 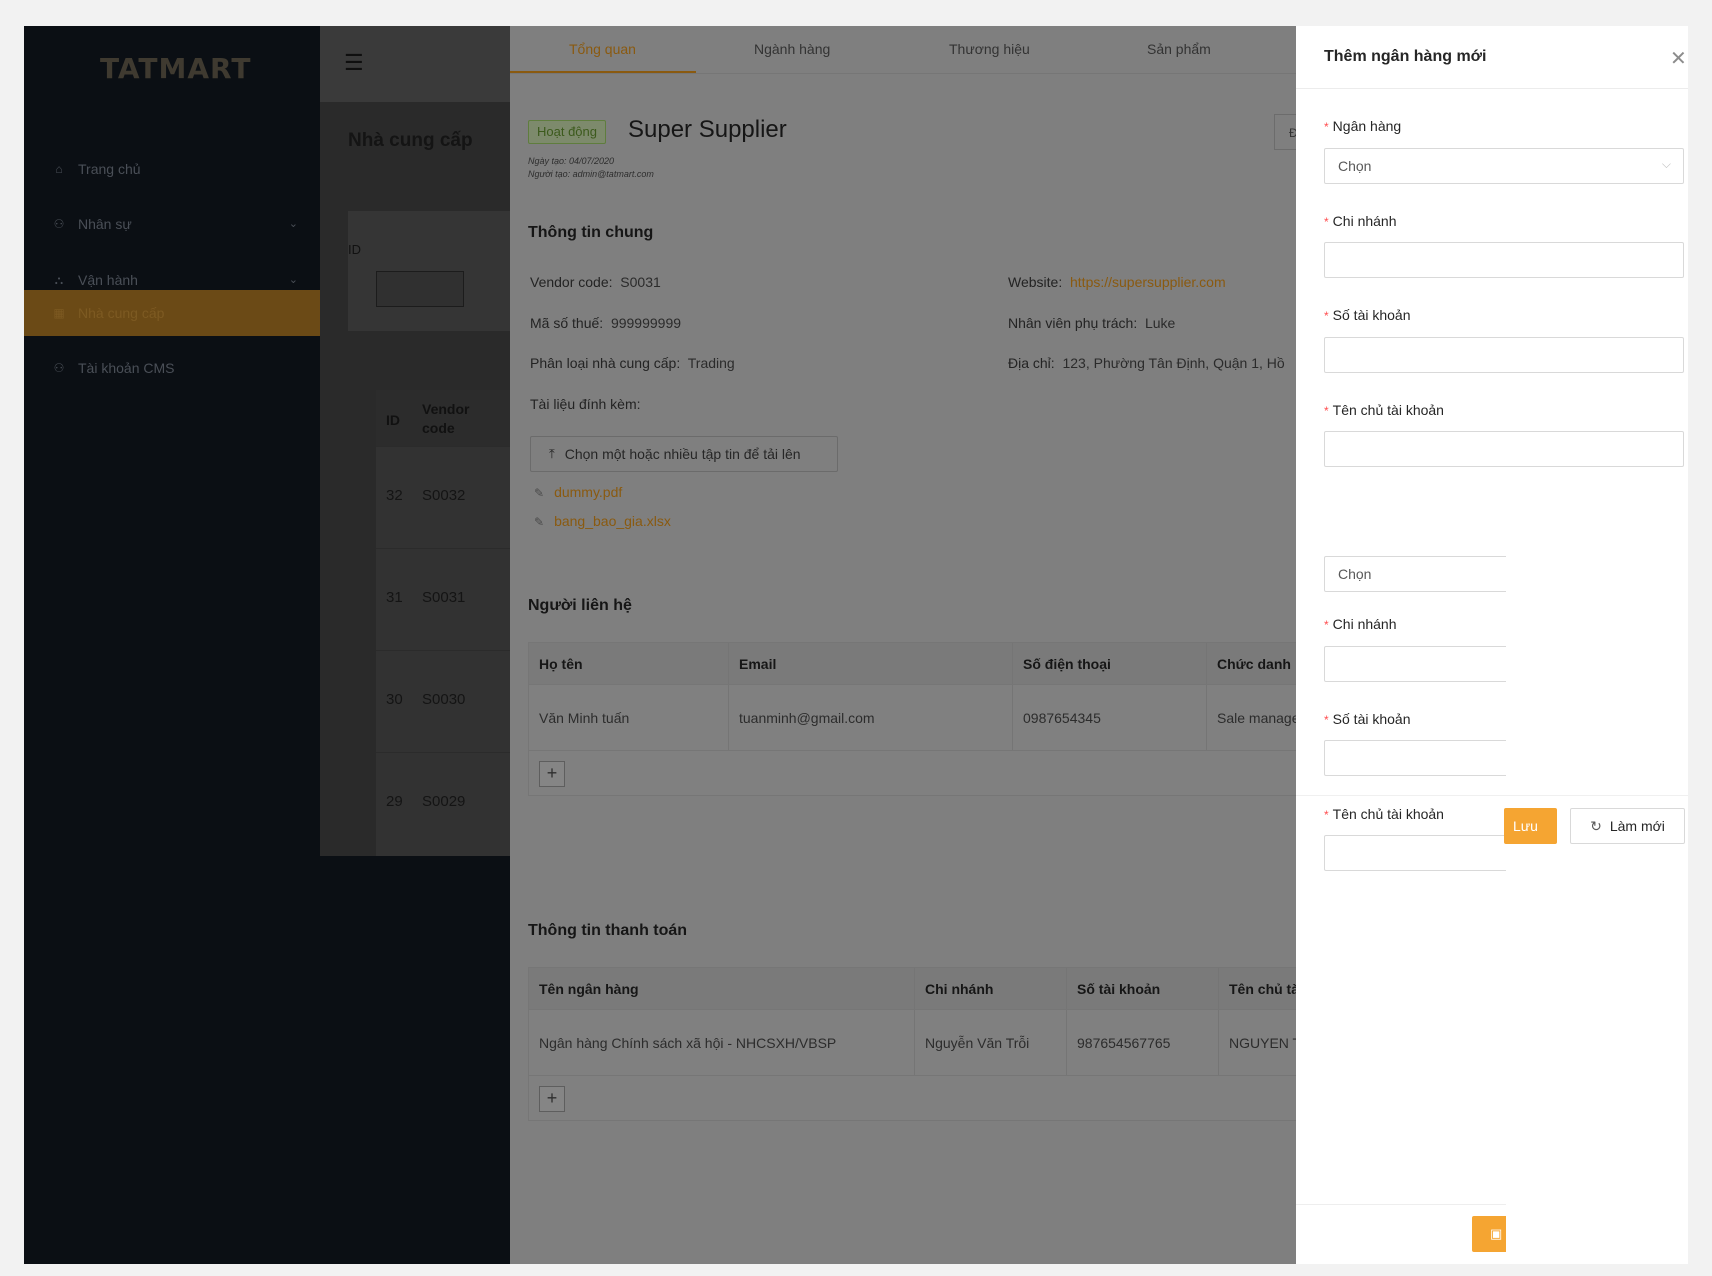 I want to click on ghost-holder-label: * Tên chủ tài khoản, so click(x=1384, y=814).